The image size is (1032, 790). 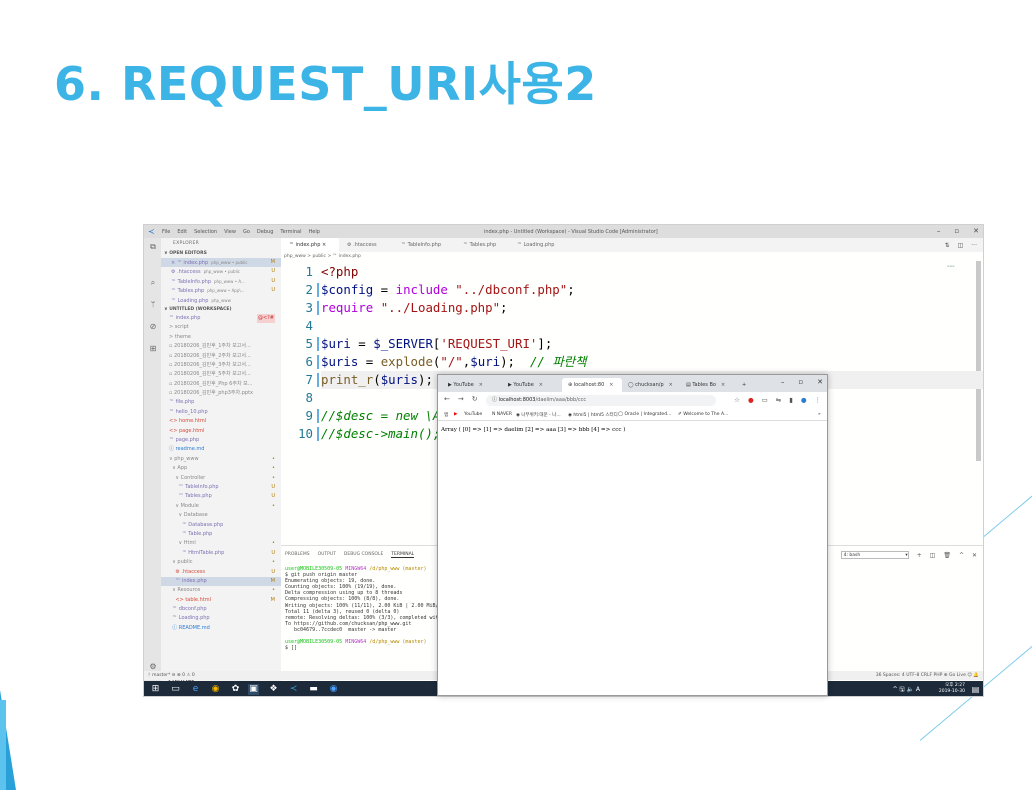 What do you see at coordinates (952, 689) in the screenshot?
I see `clock: 오후 2:27 2019-10-30` at bounding box center [952, 689].